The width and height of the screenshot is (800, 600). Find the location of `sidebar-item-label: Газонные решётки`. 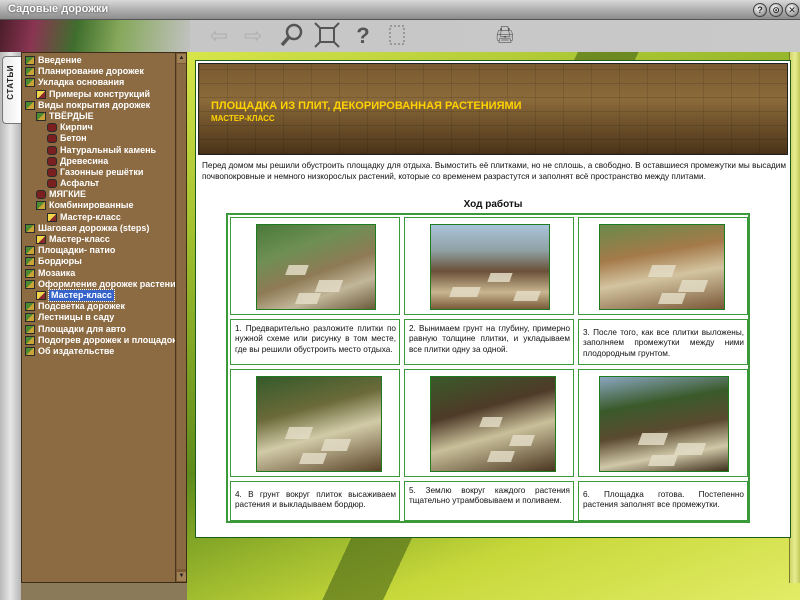

sidebar-item-label: Газонные решётки is located at coordinates (102, 171).